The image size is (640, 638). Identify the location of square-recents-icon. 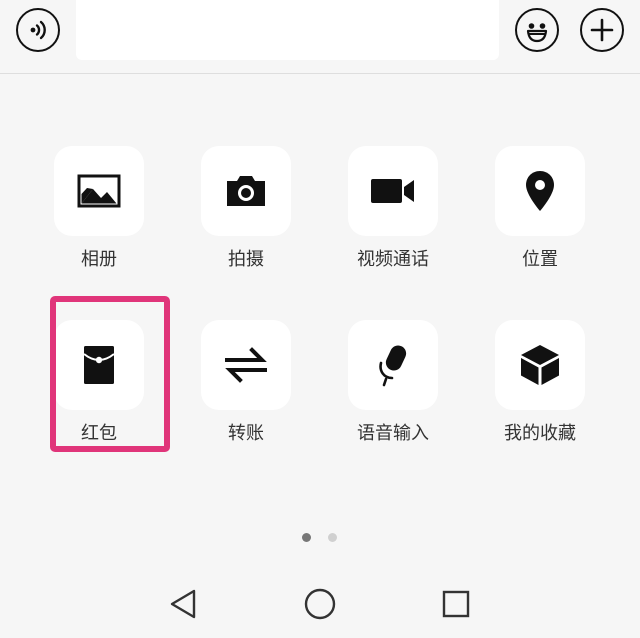
(456, 604).